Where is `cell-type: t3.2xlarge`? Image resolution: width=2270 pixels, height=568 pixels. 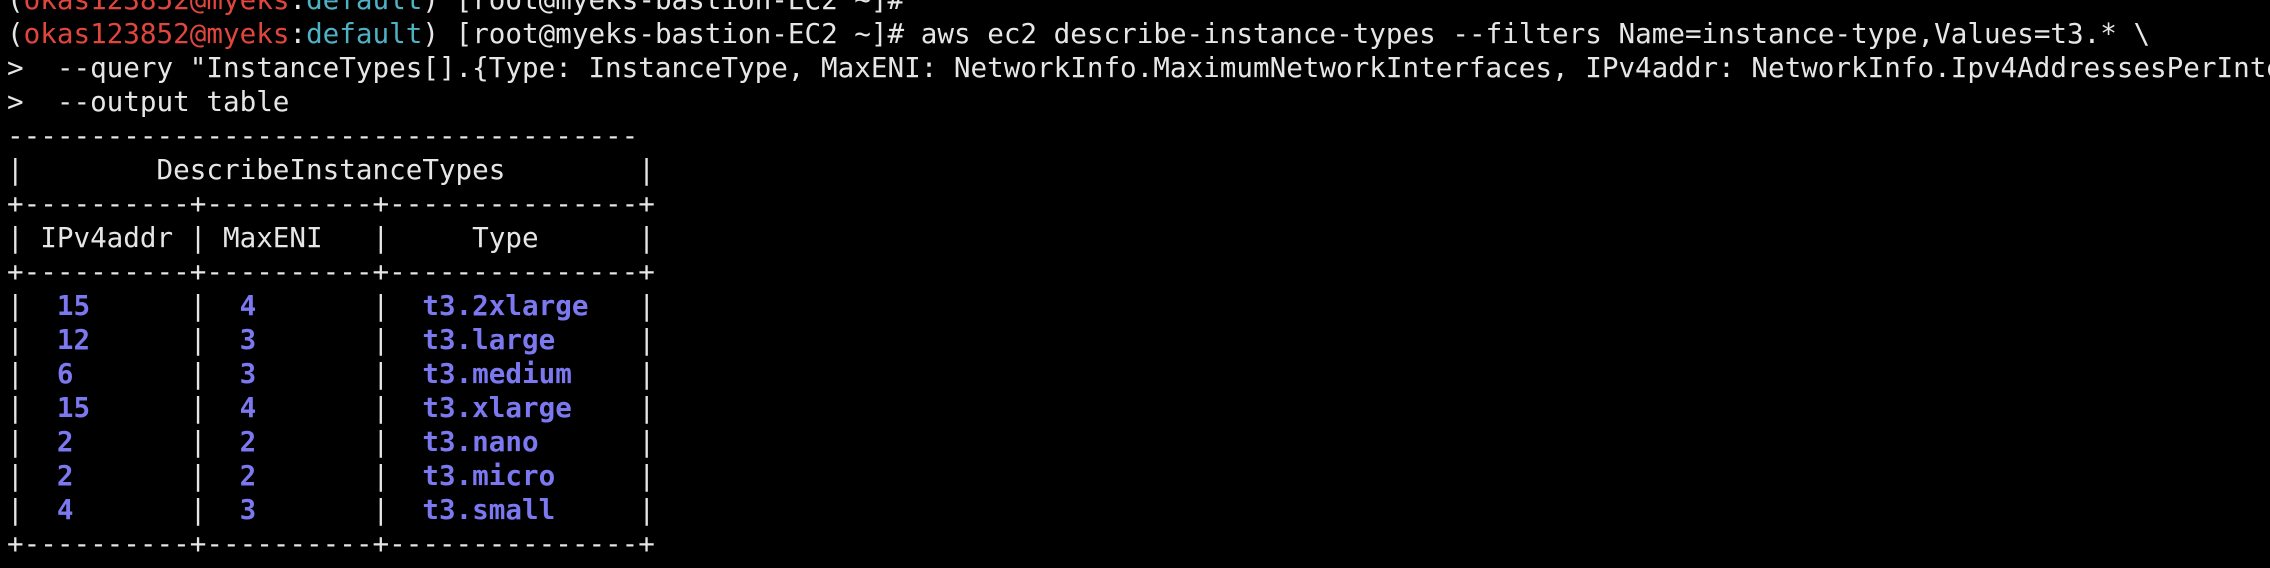 cell-type: t3.2xlarge is located at coordinates (530, 305).